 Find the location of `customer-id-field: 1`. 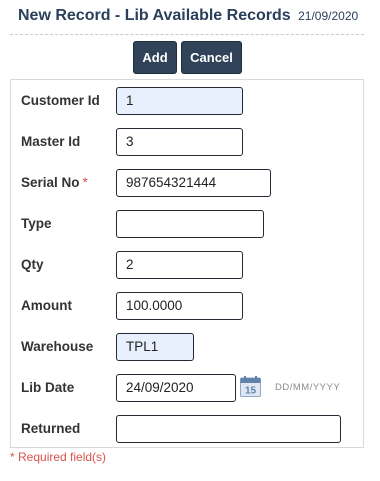

customer-id-field: 1 is located at coordinates (179, 101).